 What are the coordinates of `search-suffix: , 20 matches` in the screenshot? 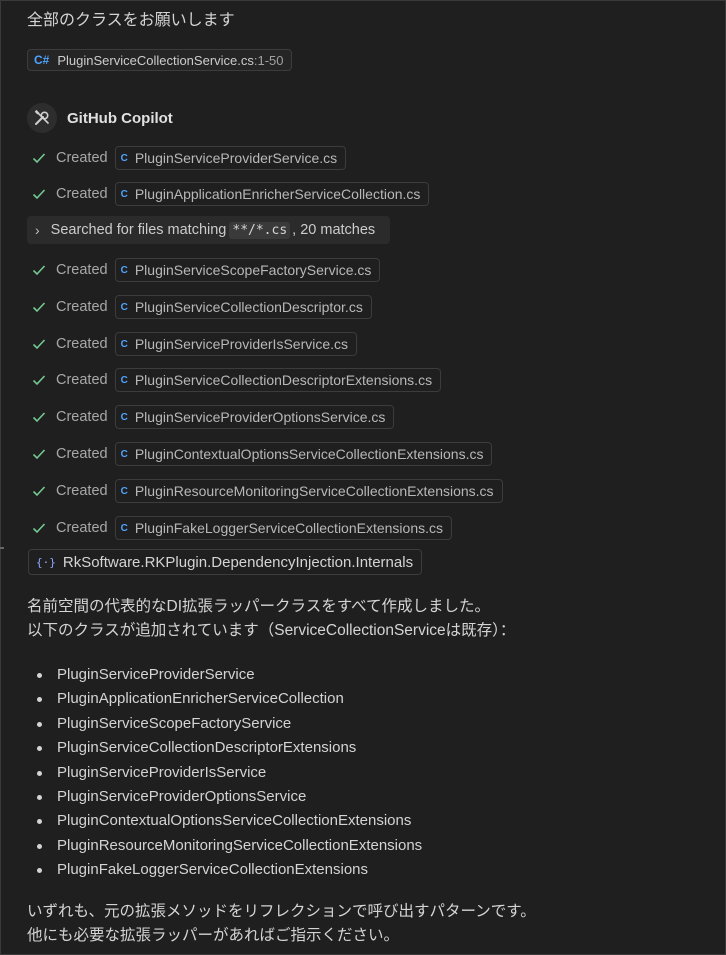 It's located at (334, 230).